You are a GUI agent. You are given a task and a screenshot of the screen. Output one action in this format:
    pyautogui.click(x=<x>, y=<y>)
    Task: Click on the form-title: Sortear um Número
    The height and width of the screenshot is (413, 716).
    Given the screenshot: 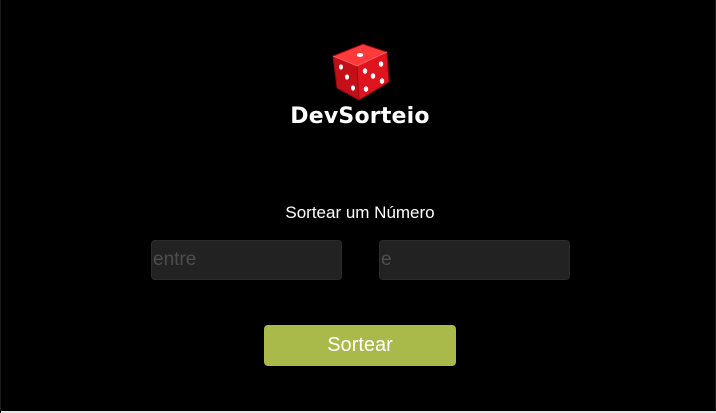 What is the action you would take?
    pyautogui.click(x=360, y=212)
    